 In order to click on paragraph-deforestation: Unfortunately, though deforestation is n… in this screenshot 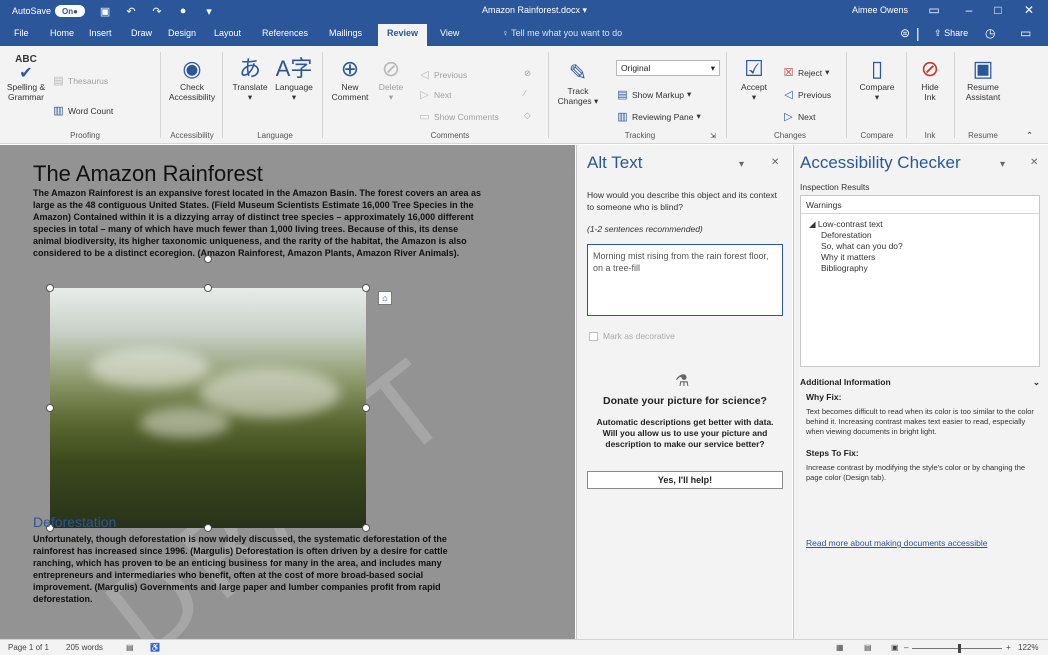, I will do `click(240, 569)`.